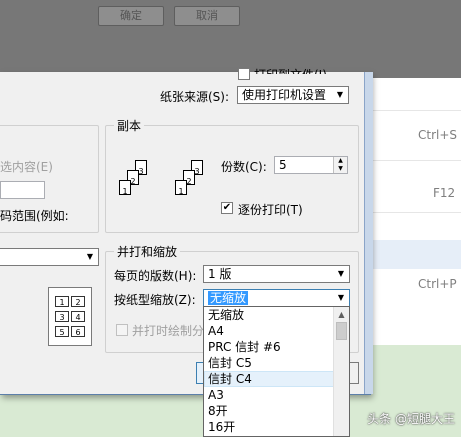  I want to click on pages-per-sheet-value: 1 版, so click(220, 274).